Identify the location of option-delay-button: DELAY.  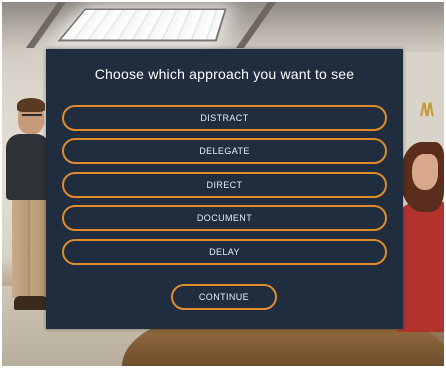
(224, 252).